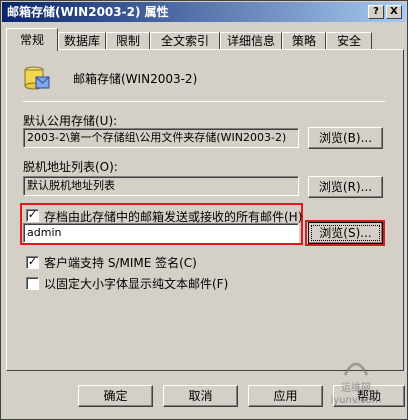  What do you see at coordinates (285, 396) in the screenshot?
I see `apply-button: 应用` at bounding box center [285, 396].